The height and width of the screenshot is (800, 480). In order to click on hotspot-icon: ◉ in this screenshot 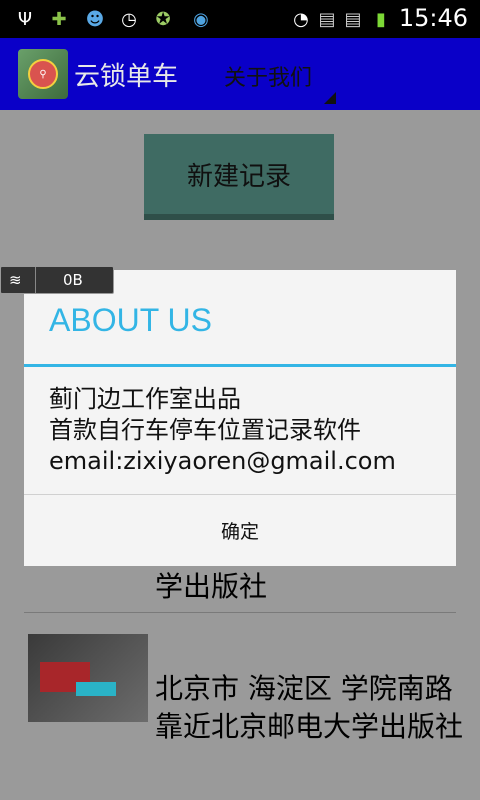, I will do `click(201, 19)`.